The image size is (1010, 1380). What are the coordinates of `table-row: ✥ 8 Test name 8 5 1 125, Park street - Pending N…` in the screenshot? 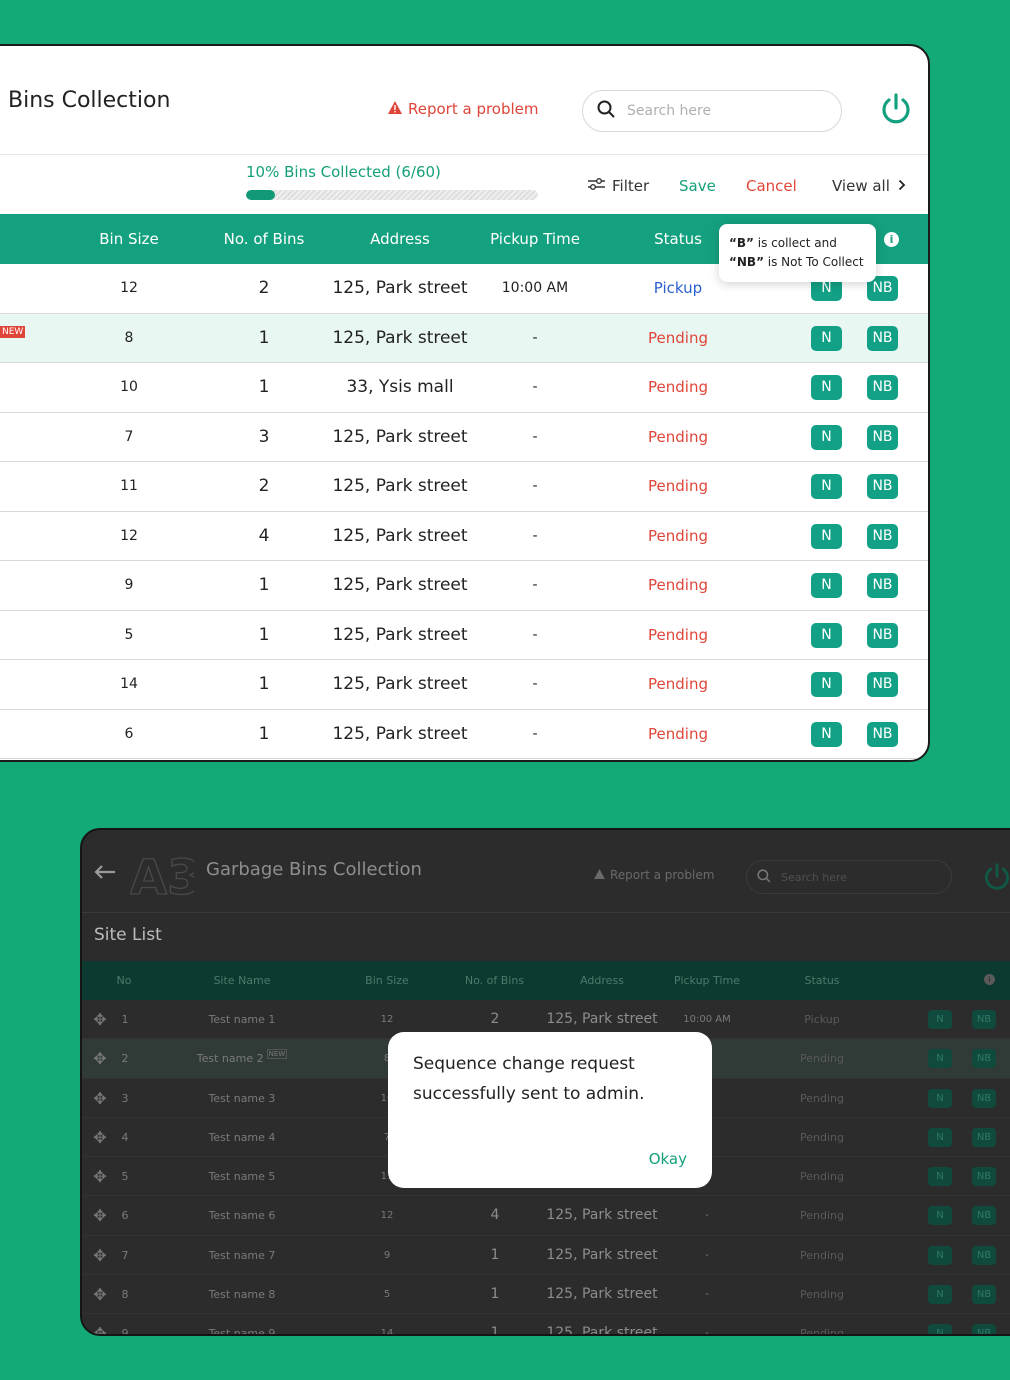 It's located at (546, 1295).